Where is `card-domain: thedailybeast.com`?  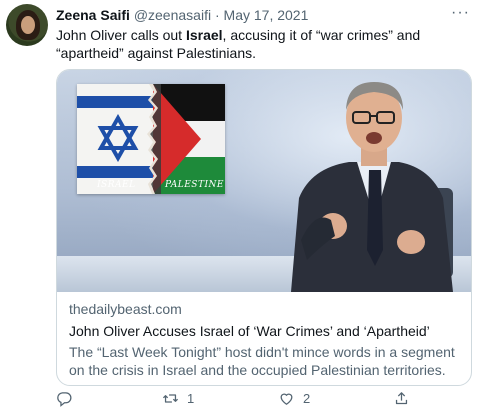 card-domain: thedailybeast.com is located at coordinates (125, 309).